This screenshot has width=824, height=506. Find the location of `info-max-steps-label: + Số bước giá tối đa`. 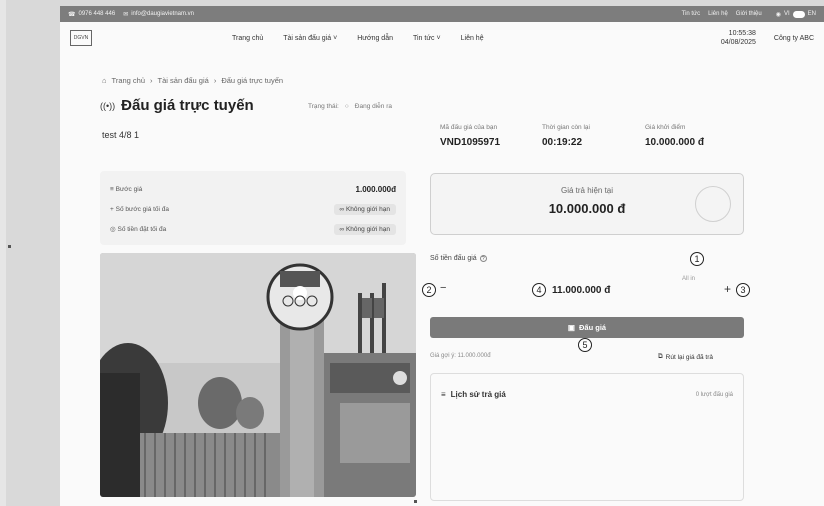

info-max-steps-label: + Số bước giá tối đa is located at coordinates (140, 209).